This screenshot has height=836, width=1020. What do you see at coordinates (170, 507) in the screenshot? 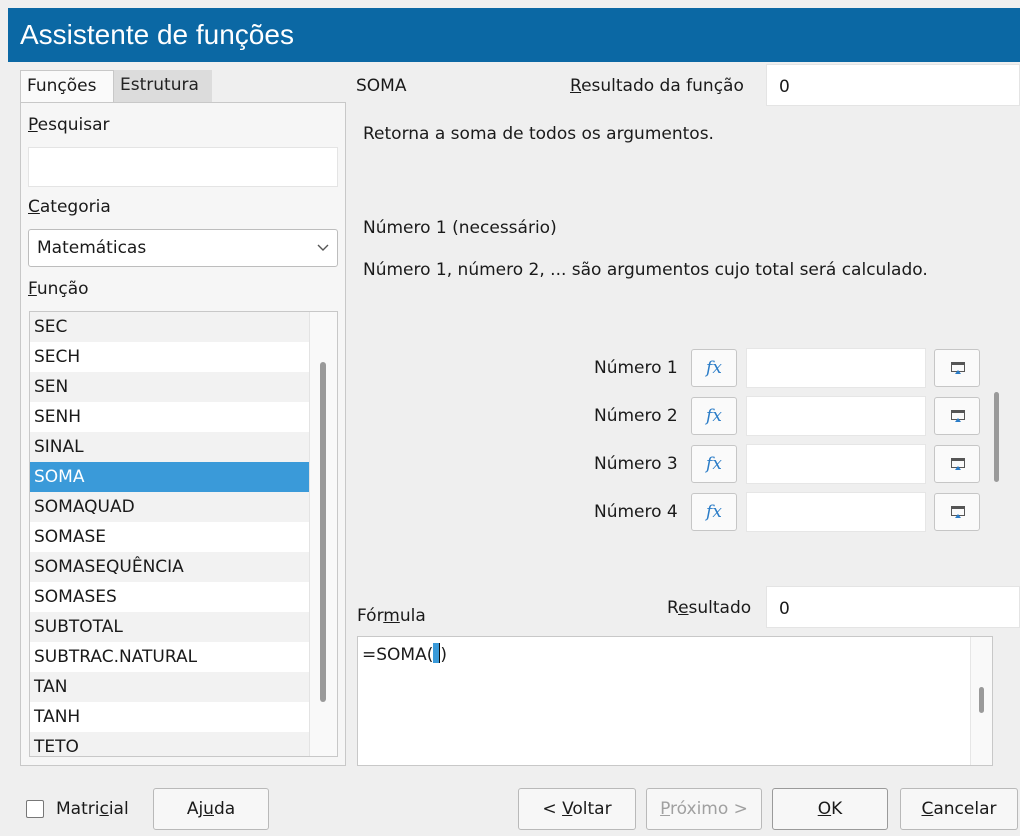
I see `function-list-item: SOMAQUAD` at bounding box center [170, 507].